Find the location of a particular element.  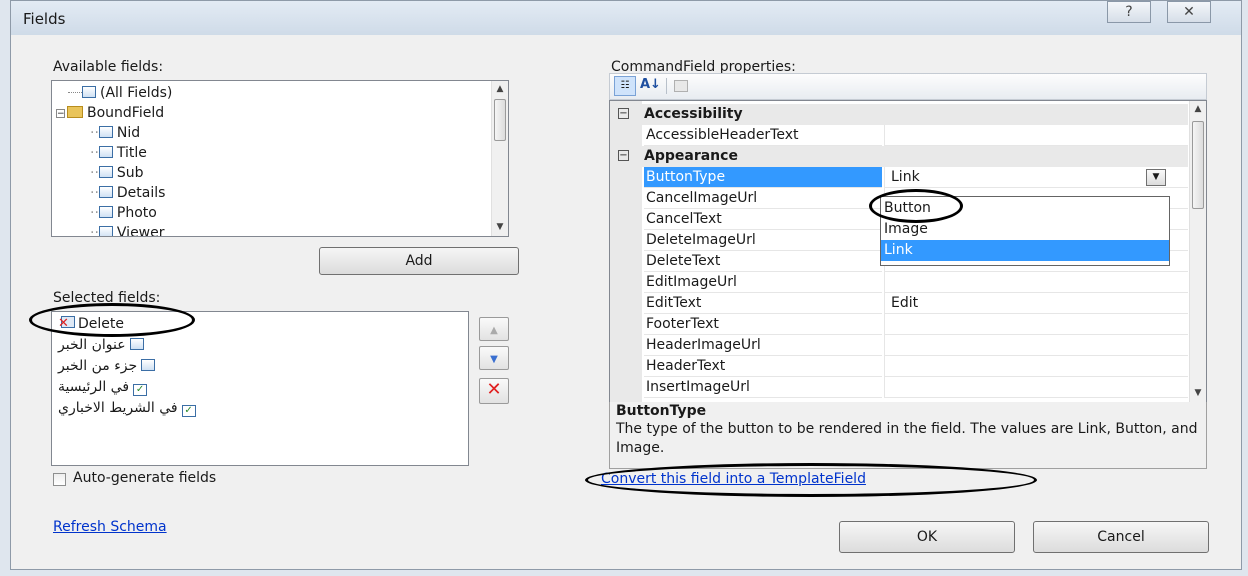

auto-generate-label: Auto-generate fields is located at coordinates (145, 478).